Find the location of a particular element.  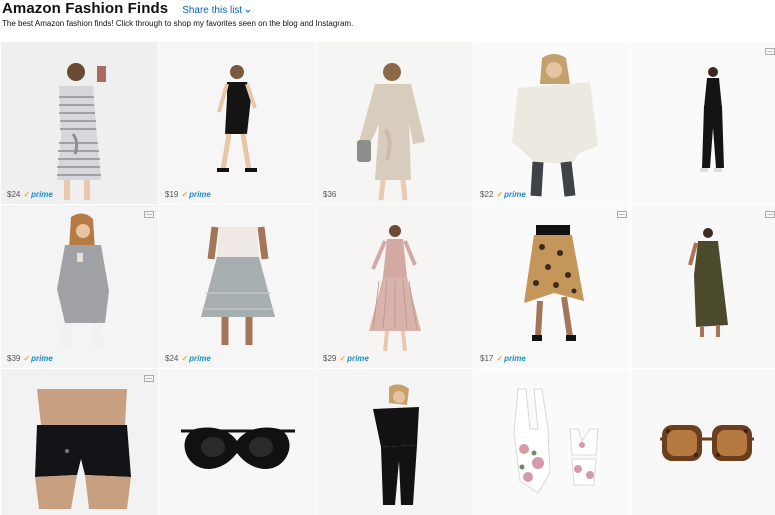

price-row: $39 ✓ prime is located at coordinates (30, 358).